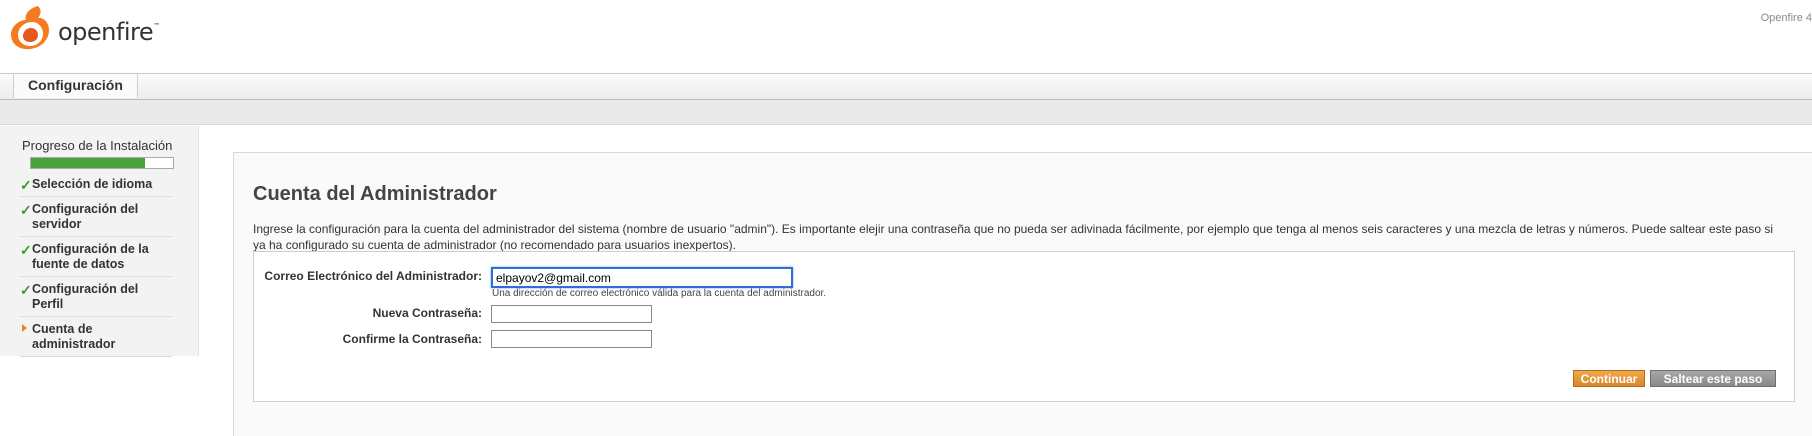  What do you see at coordinates (88, 163) in the screenshot?
I see `progress-fill` at bounding box center [88, 163].